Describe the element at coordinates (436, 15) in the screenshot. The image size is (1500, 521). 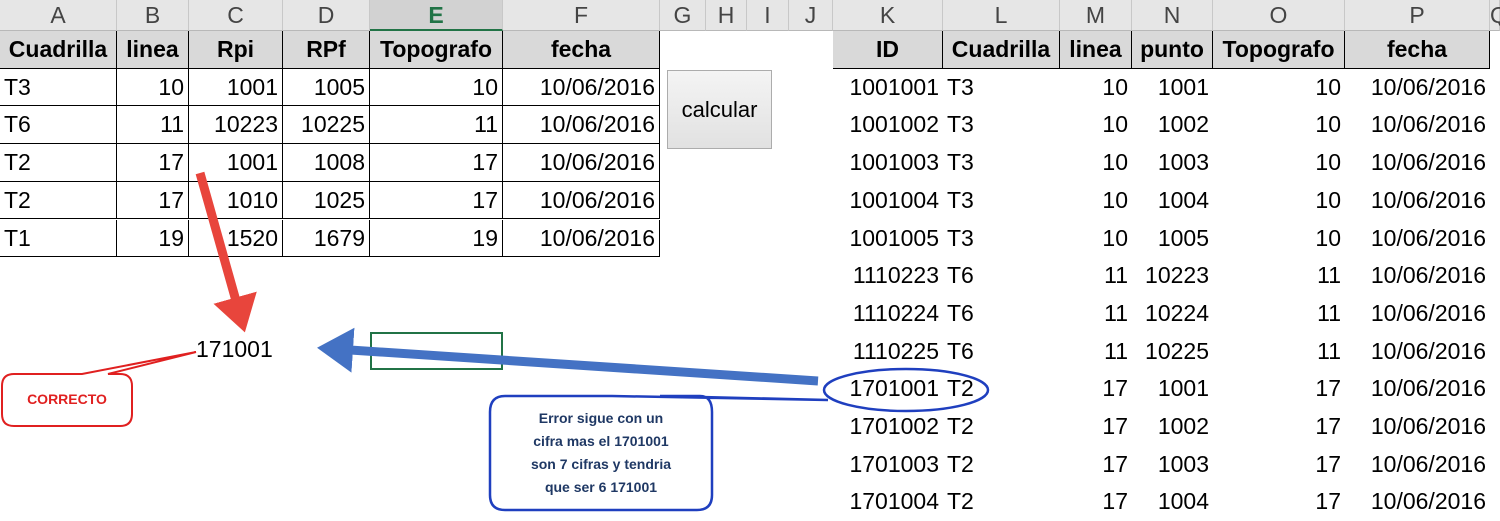
I see `column-header: E` at that location.